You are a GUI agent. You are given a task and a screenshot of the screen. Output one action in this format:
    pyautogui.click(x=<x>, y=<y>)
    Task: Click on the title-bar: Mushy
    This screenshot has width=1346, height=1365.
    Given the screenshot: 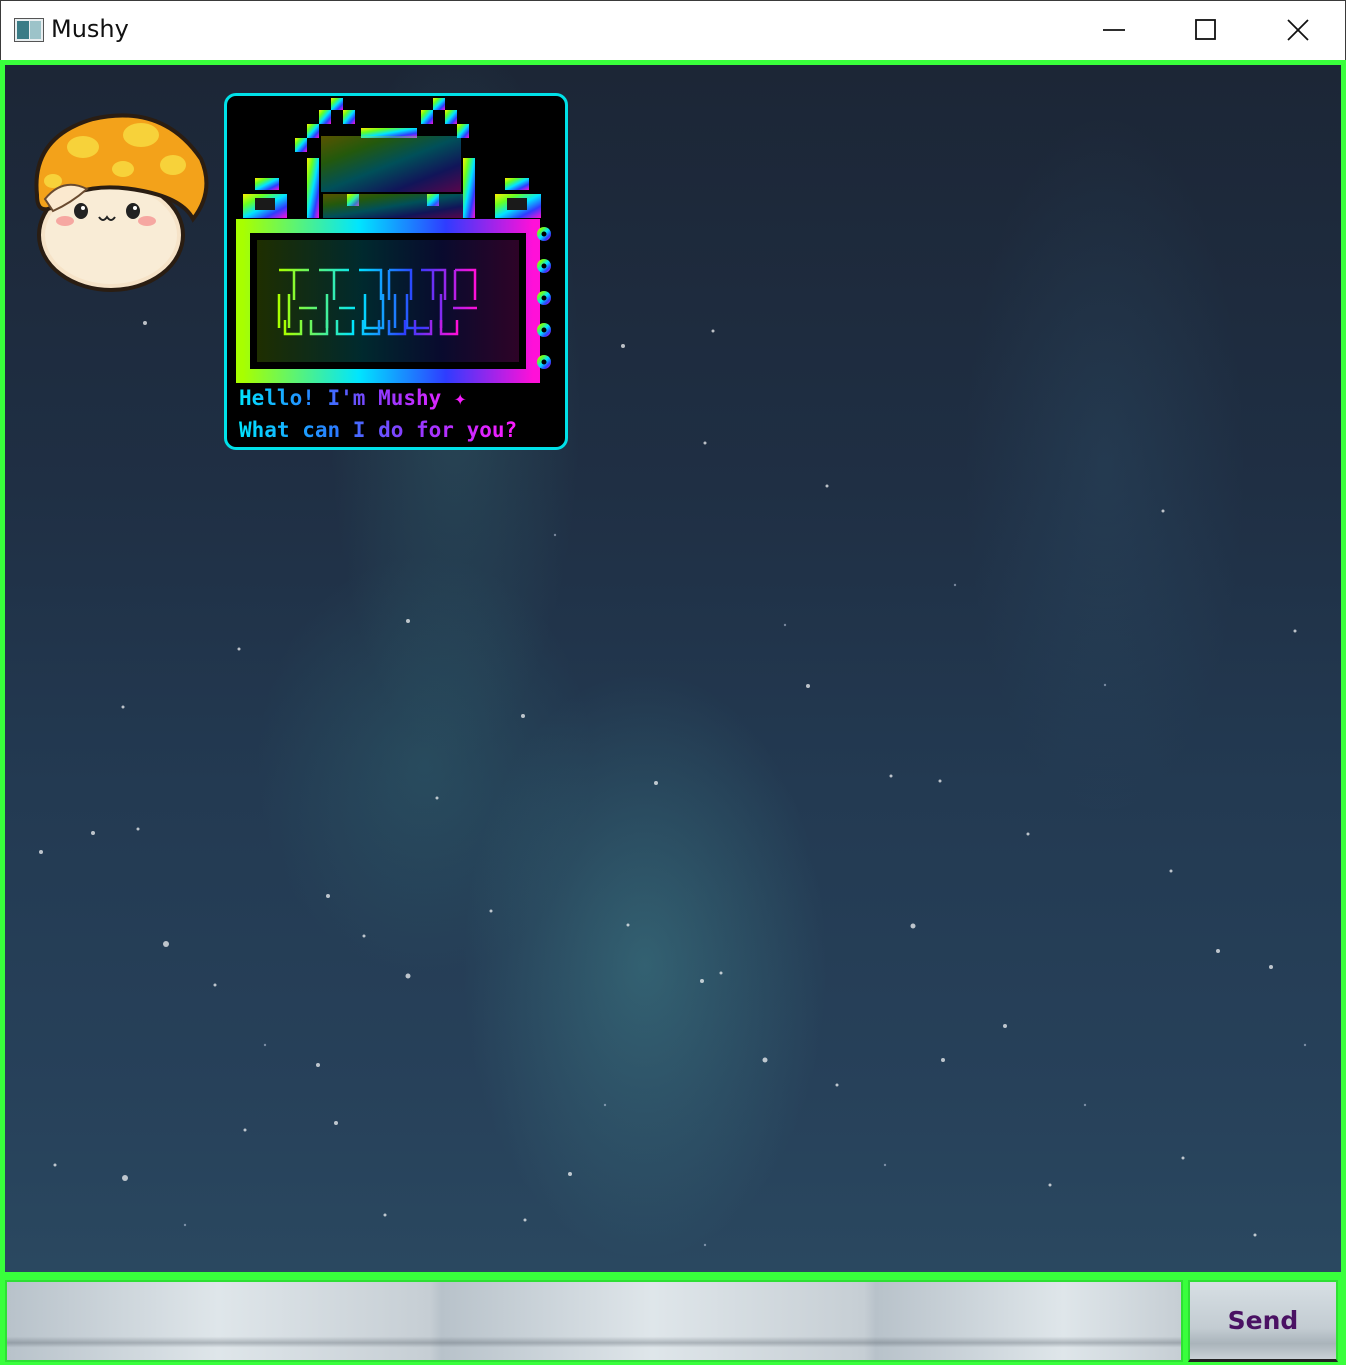 What is the action you would take?
    pyautogui.click(x=673, y=30)
    